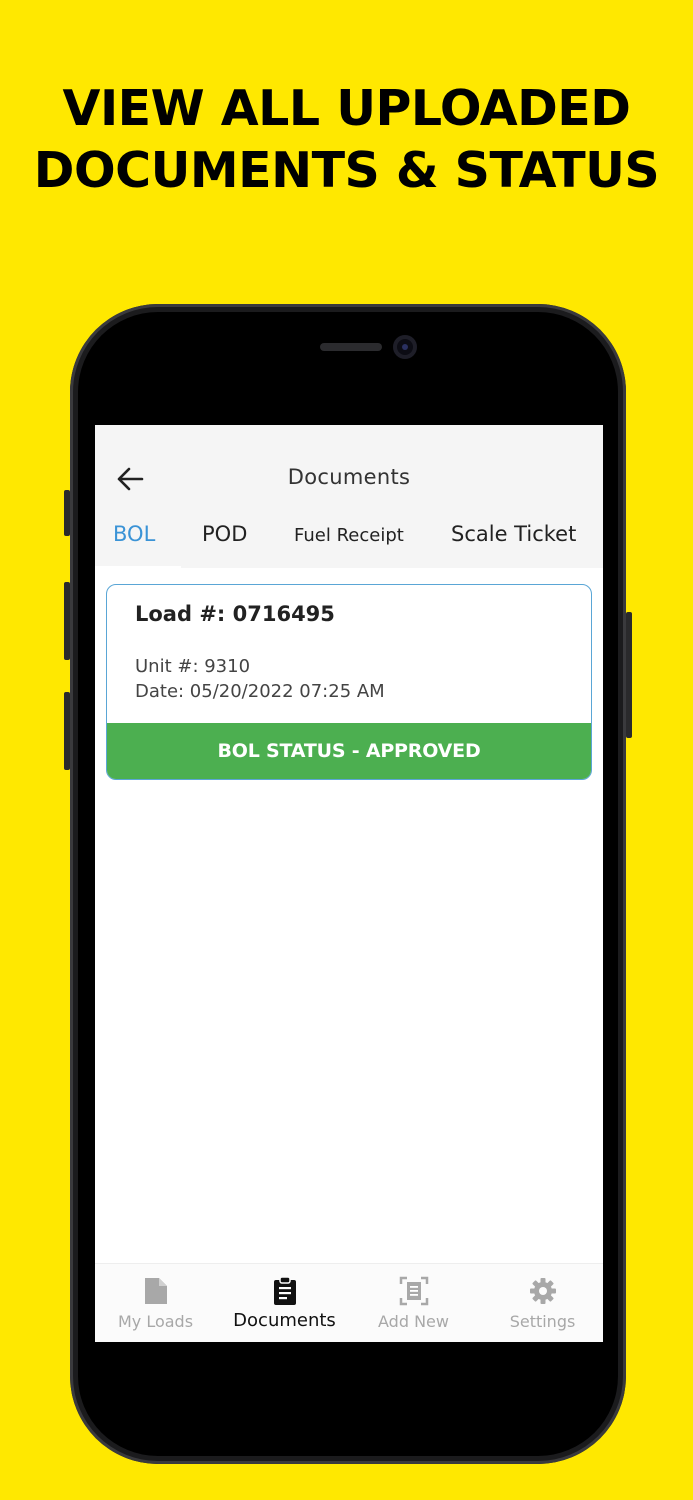 The image size is (693, 1500). Describe the element at coordinates (542, 1321) in the screenshot. I see `nav-label-settings: Settings` at that location.